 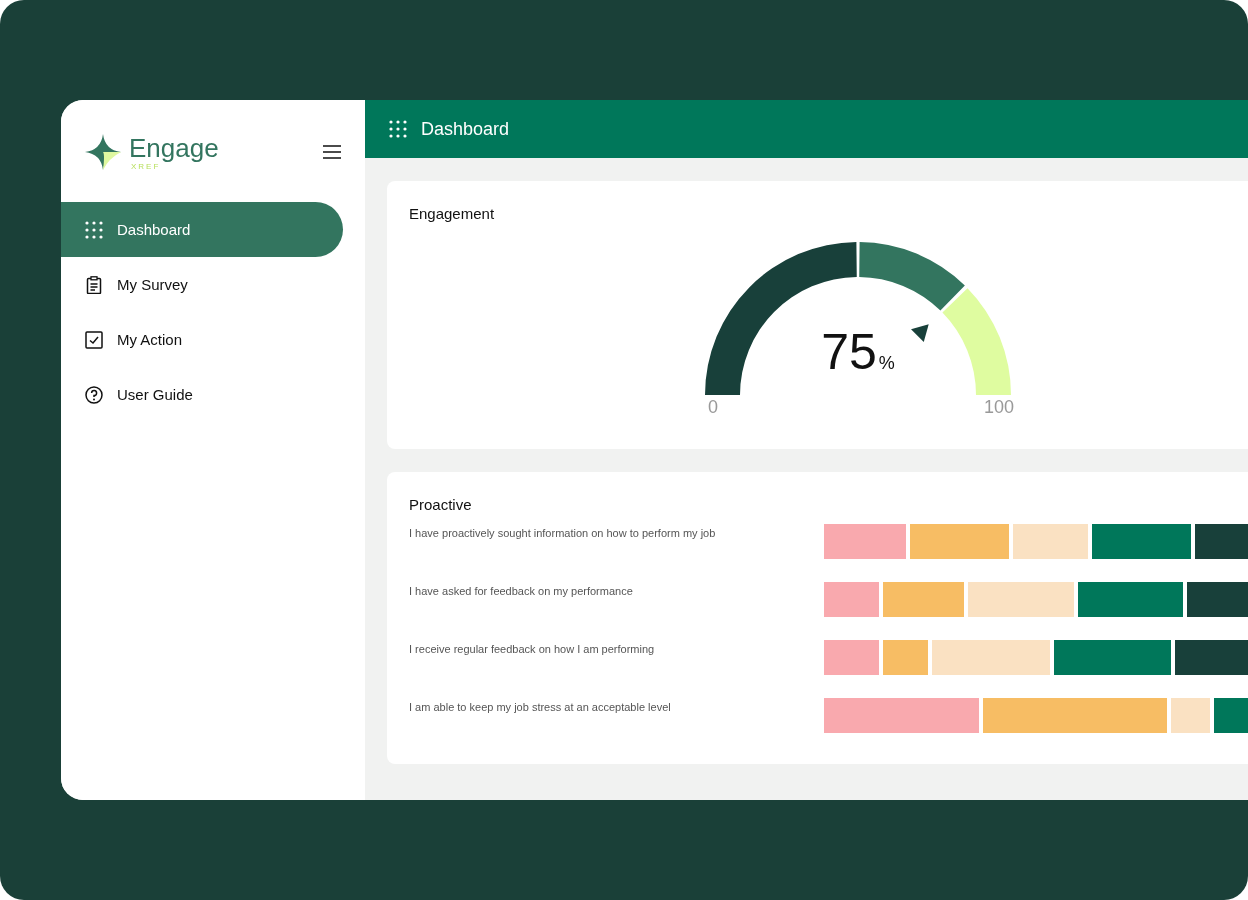 I want to click on nav-item: Dashboard, so click(x=202, y=229).